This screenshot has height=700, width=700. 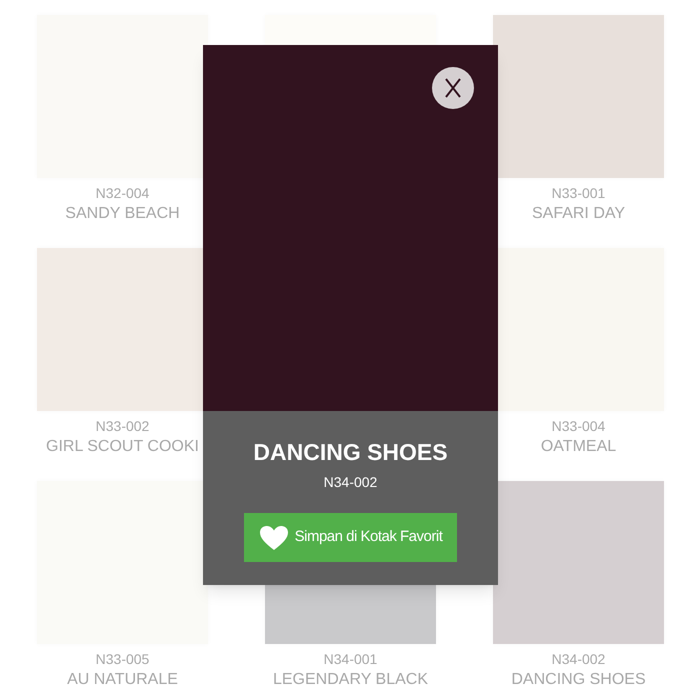 I want to click on color-code: N33-002, so click(x=123, y=426).